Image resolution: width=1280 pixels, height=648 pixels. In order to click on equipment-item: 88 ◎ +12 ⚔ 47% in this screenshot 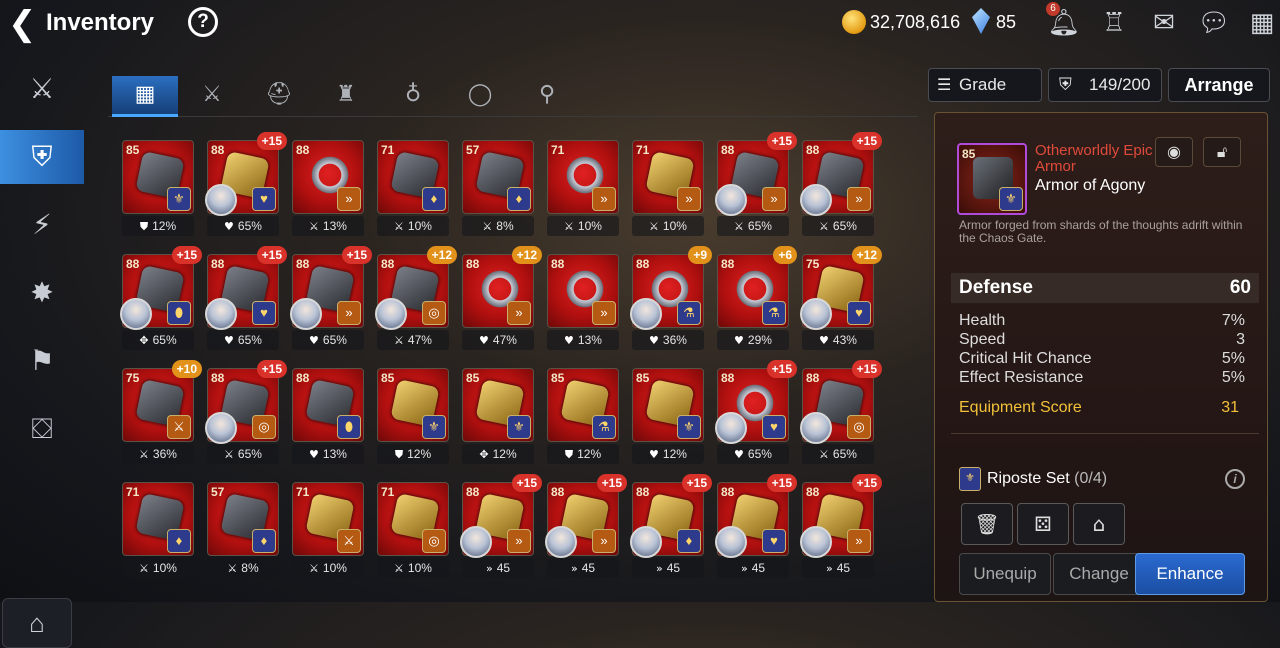, I will do `click(416, 299)`.